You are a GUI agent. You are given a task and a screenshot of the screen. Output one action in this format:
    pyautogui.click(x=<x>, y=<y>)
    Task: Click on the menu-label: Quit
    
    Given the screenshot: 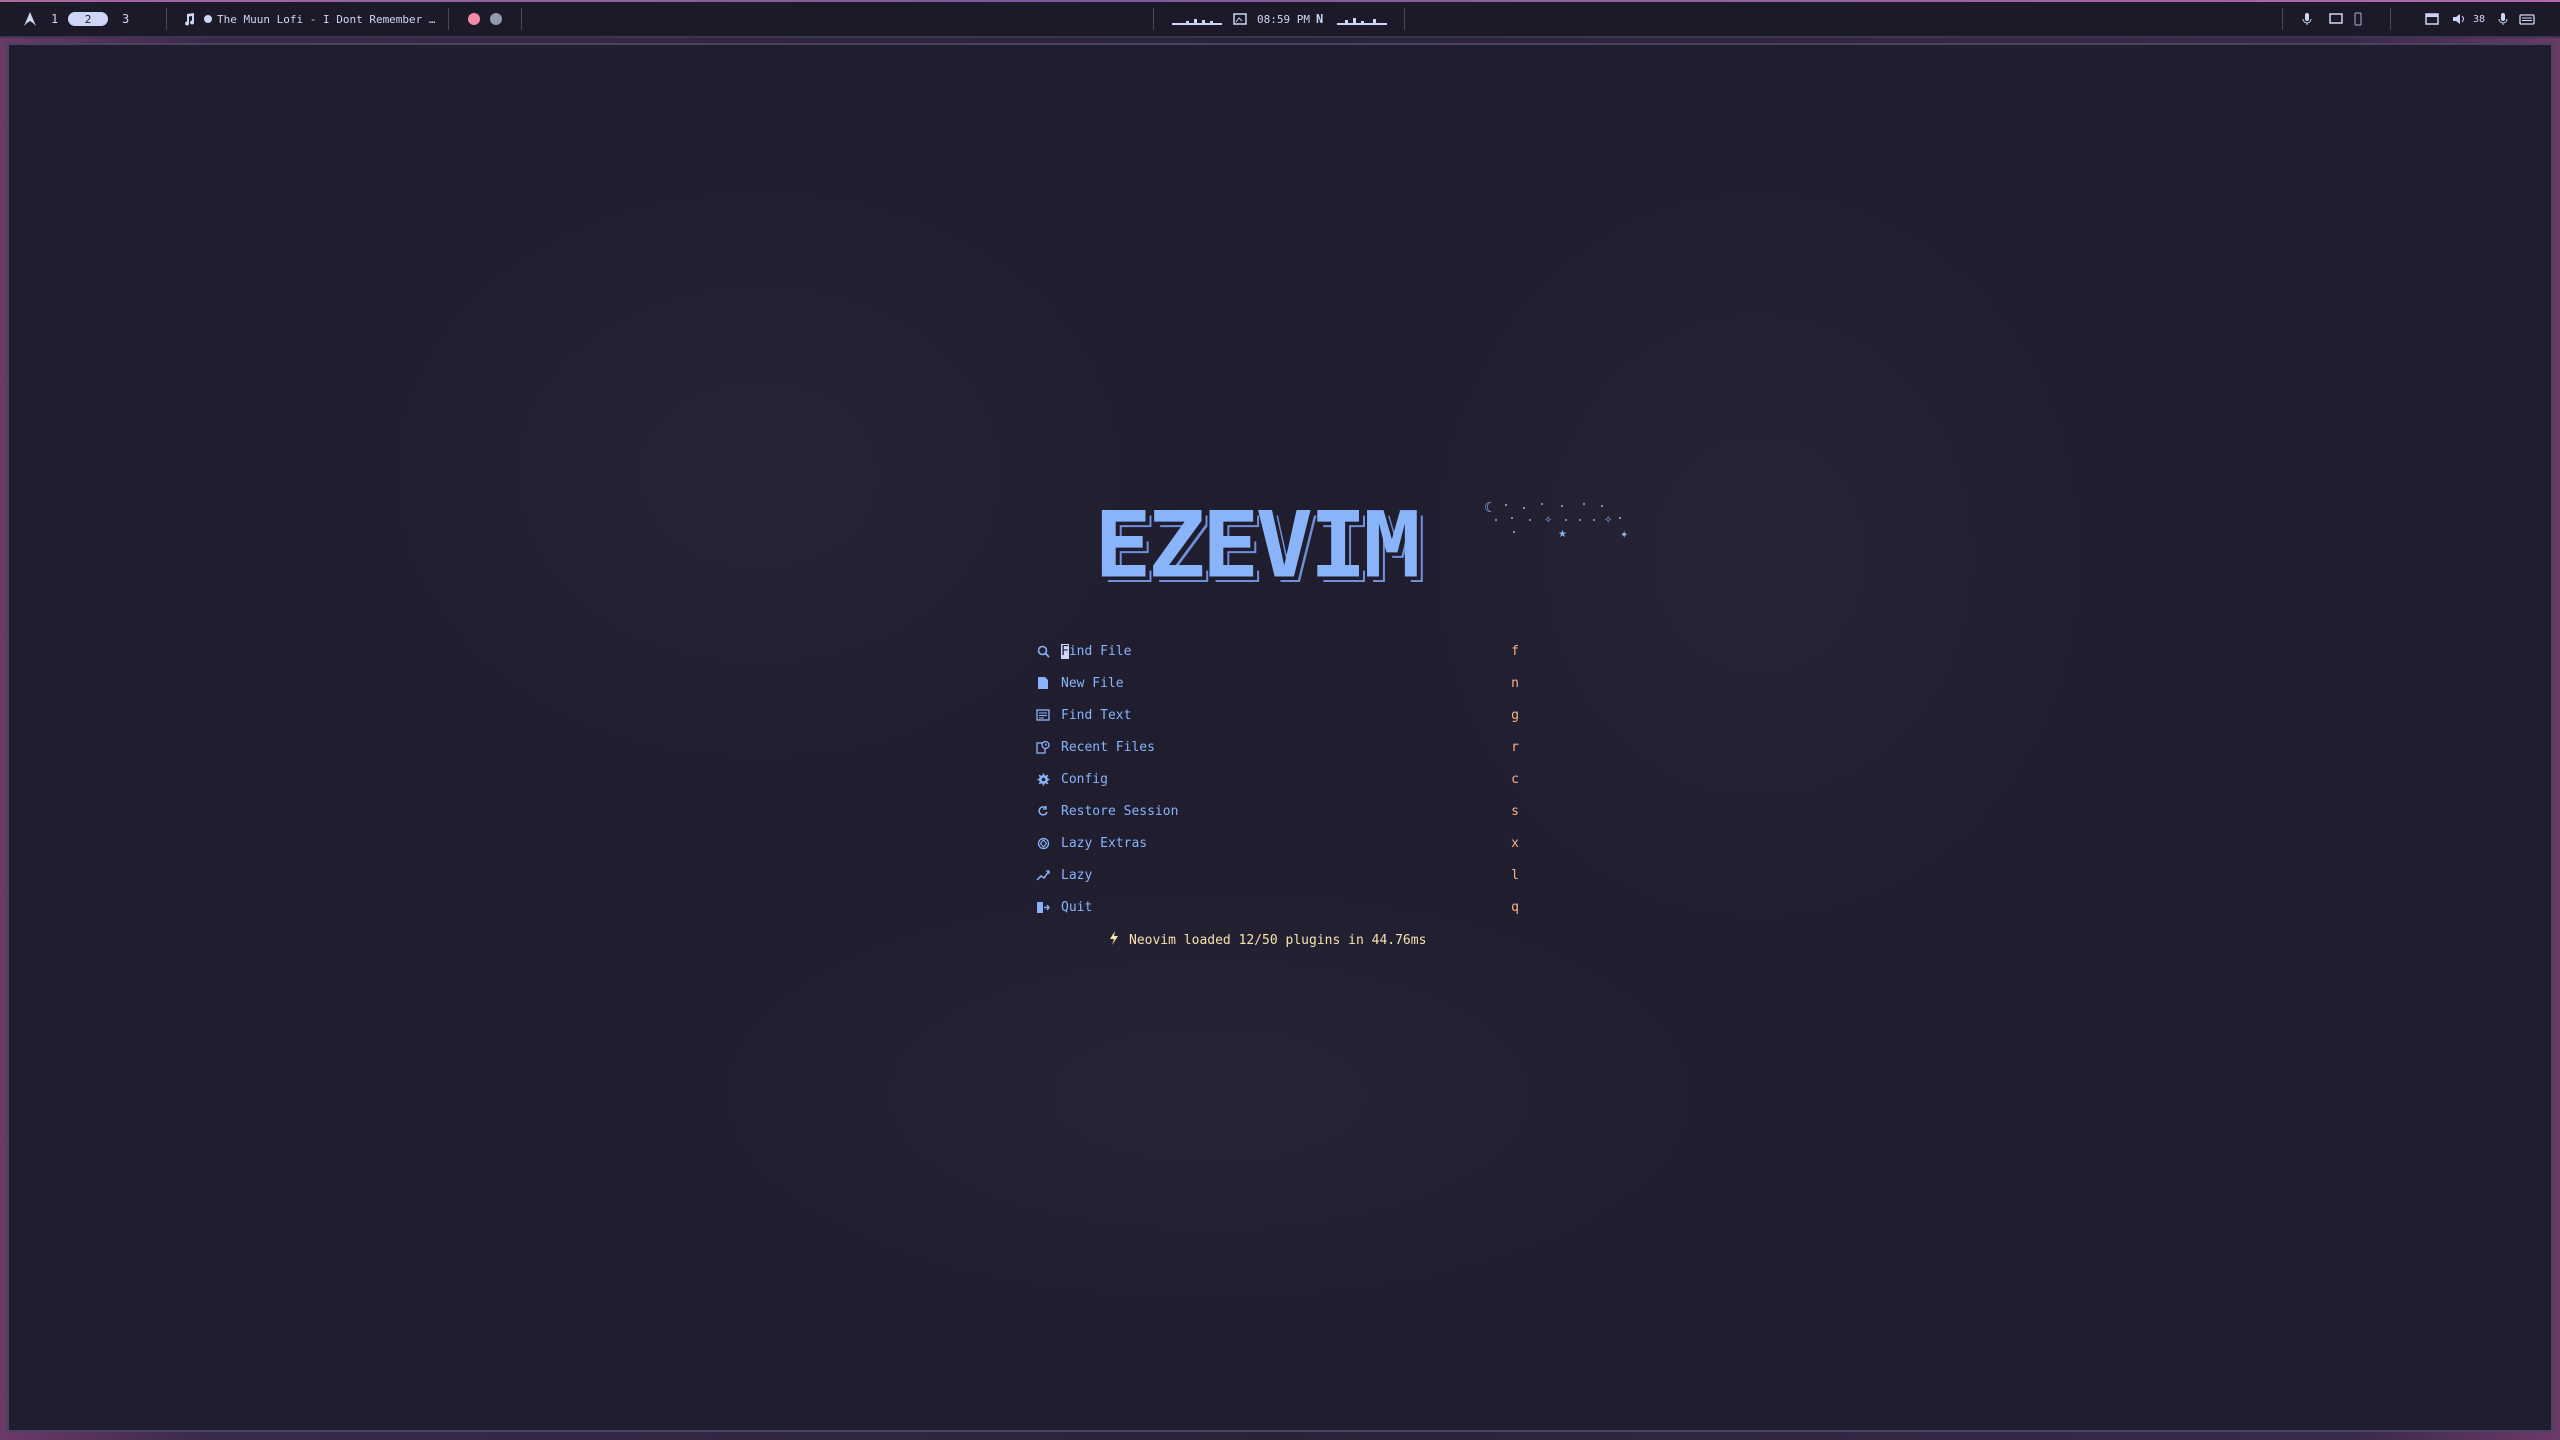 What is the action you would take?
    pyautogui.click(x=1077, y=907)
    